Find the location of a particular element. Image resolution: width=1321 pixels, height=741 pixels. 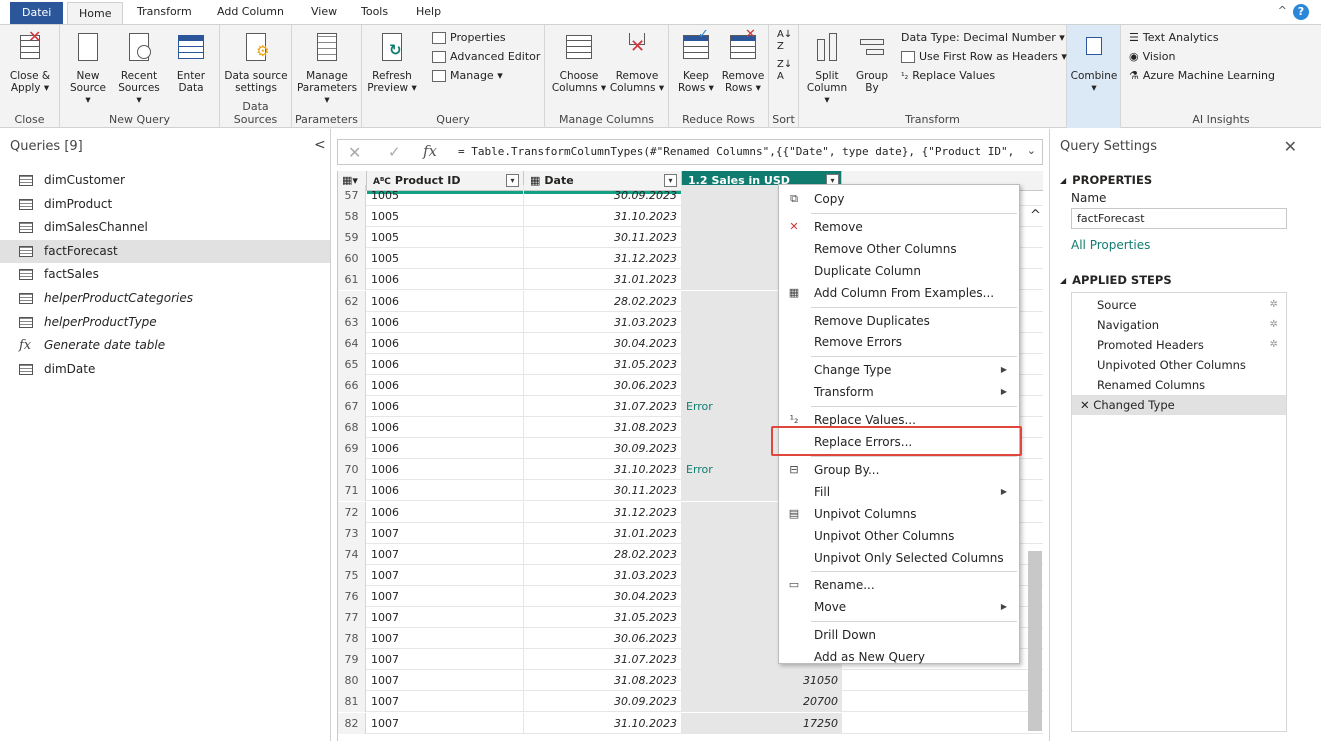

query-item: helperProductCategories is located at coordinates (165, 298).